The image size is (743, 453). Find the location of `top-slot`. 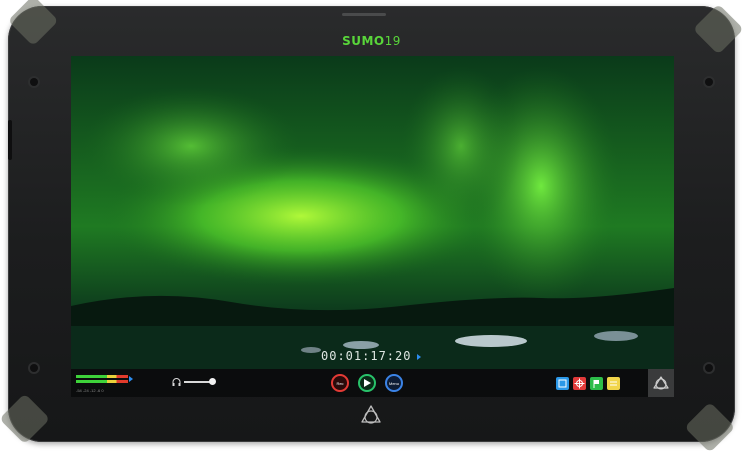

top-slot is located at coordinates (364, 14).